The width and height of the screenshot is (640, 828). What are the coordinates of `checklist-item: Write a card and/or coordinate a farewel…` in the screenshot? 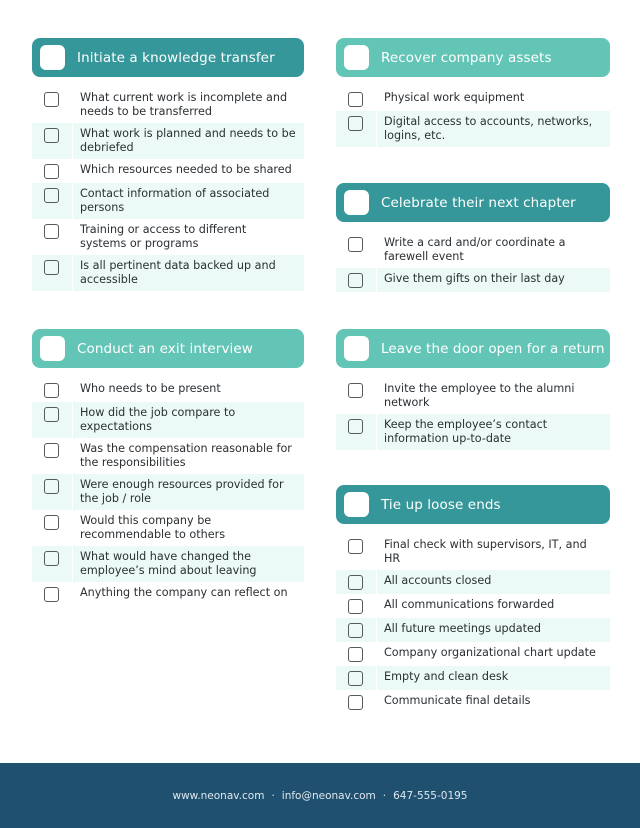 It's located at (473, 250).